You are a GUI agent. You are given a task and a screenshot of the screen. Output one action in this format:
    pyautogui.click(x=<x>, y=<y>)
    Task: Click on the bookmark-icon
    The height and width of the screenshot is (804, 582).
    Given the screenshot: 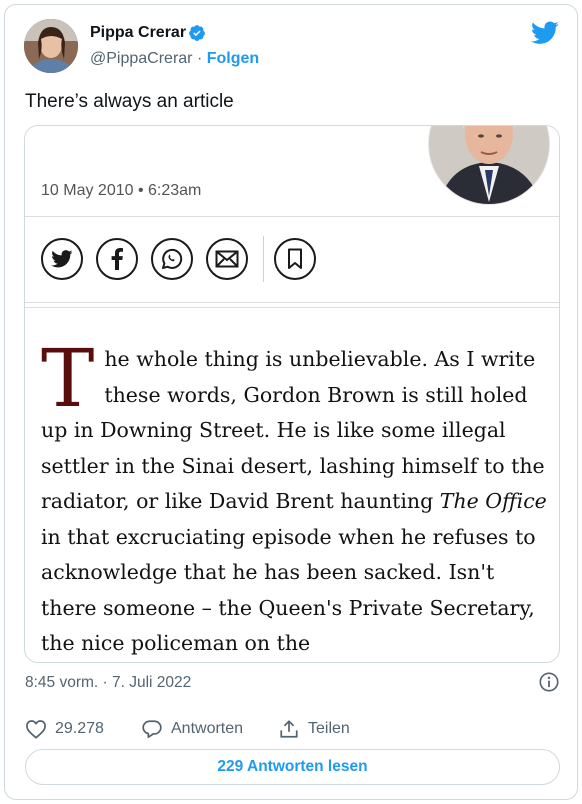 What is the action you would take?
    pyautogui.click(x=295, y=258)
    